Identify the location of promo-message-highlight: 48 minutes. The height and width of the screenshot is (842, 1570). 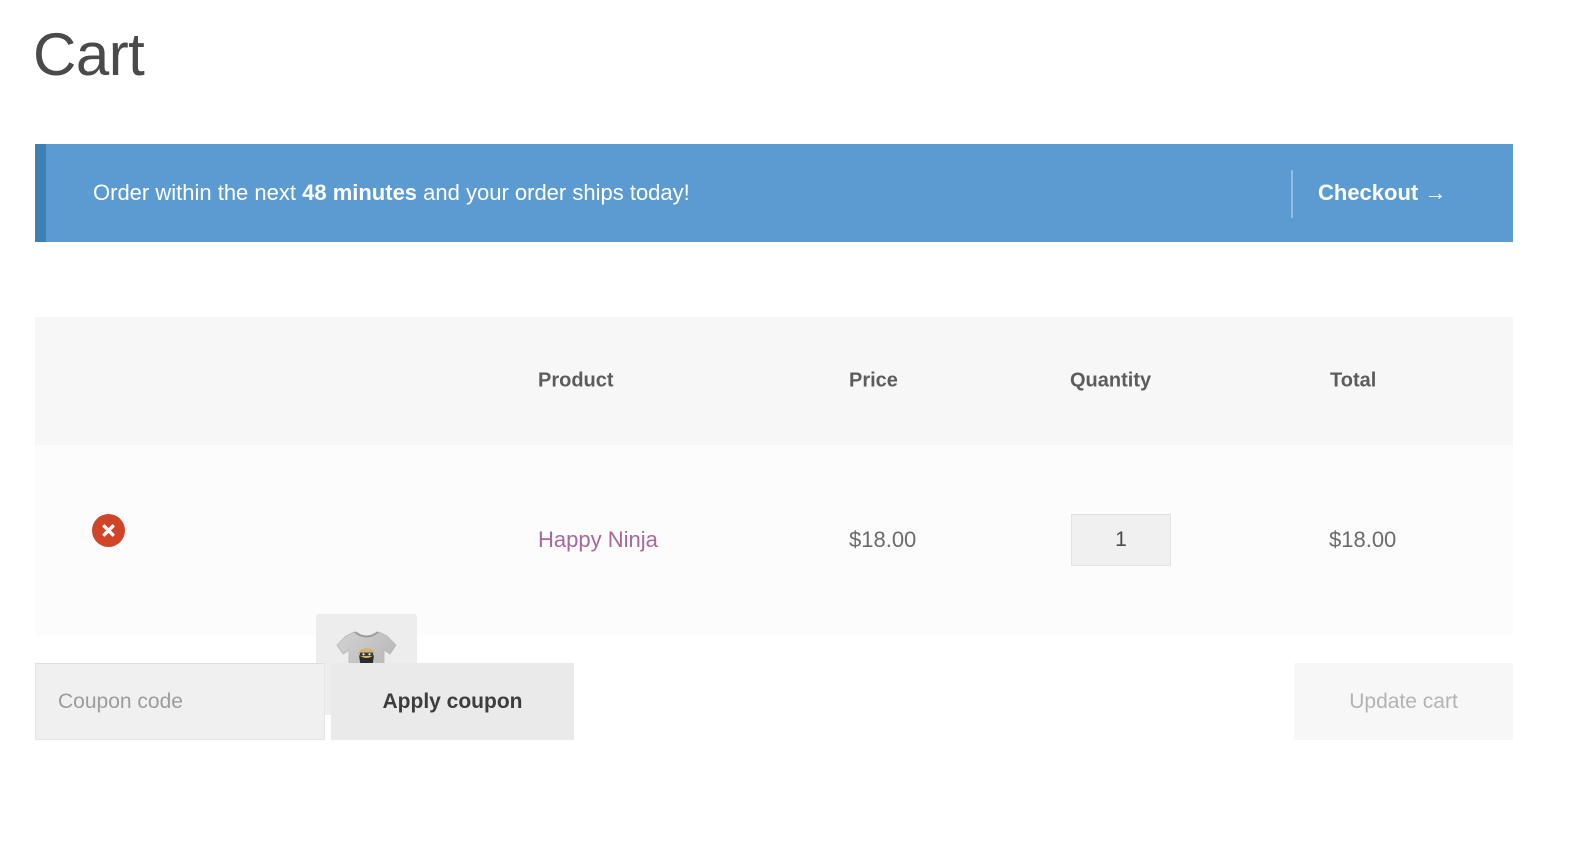
(360, 192).